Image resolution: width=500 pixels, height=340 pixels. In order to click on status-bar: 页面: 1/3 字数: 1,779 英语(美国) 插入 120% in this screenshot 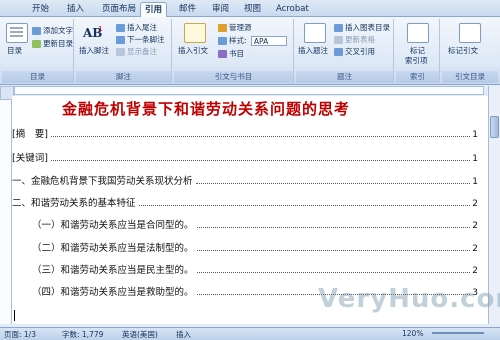, I will do `click(250, 333)`.